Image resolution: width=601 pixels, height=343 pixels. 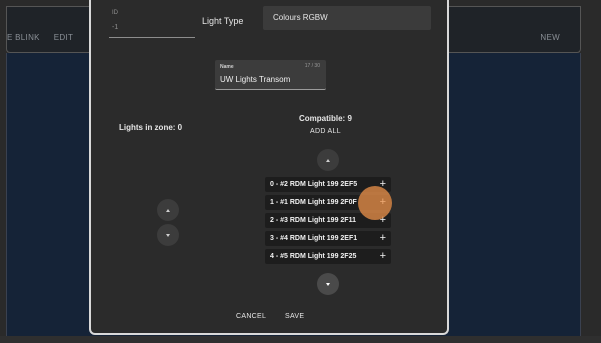 I want to click on bottom-strip, so click(x=300, y=339).